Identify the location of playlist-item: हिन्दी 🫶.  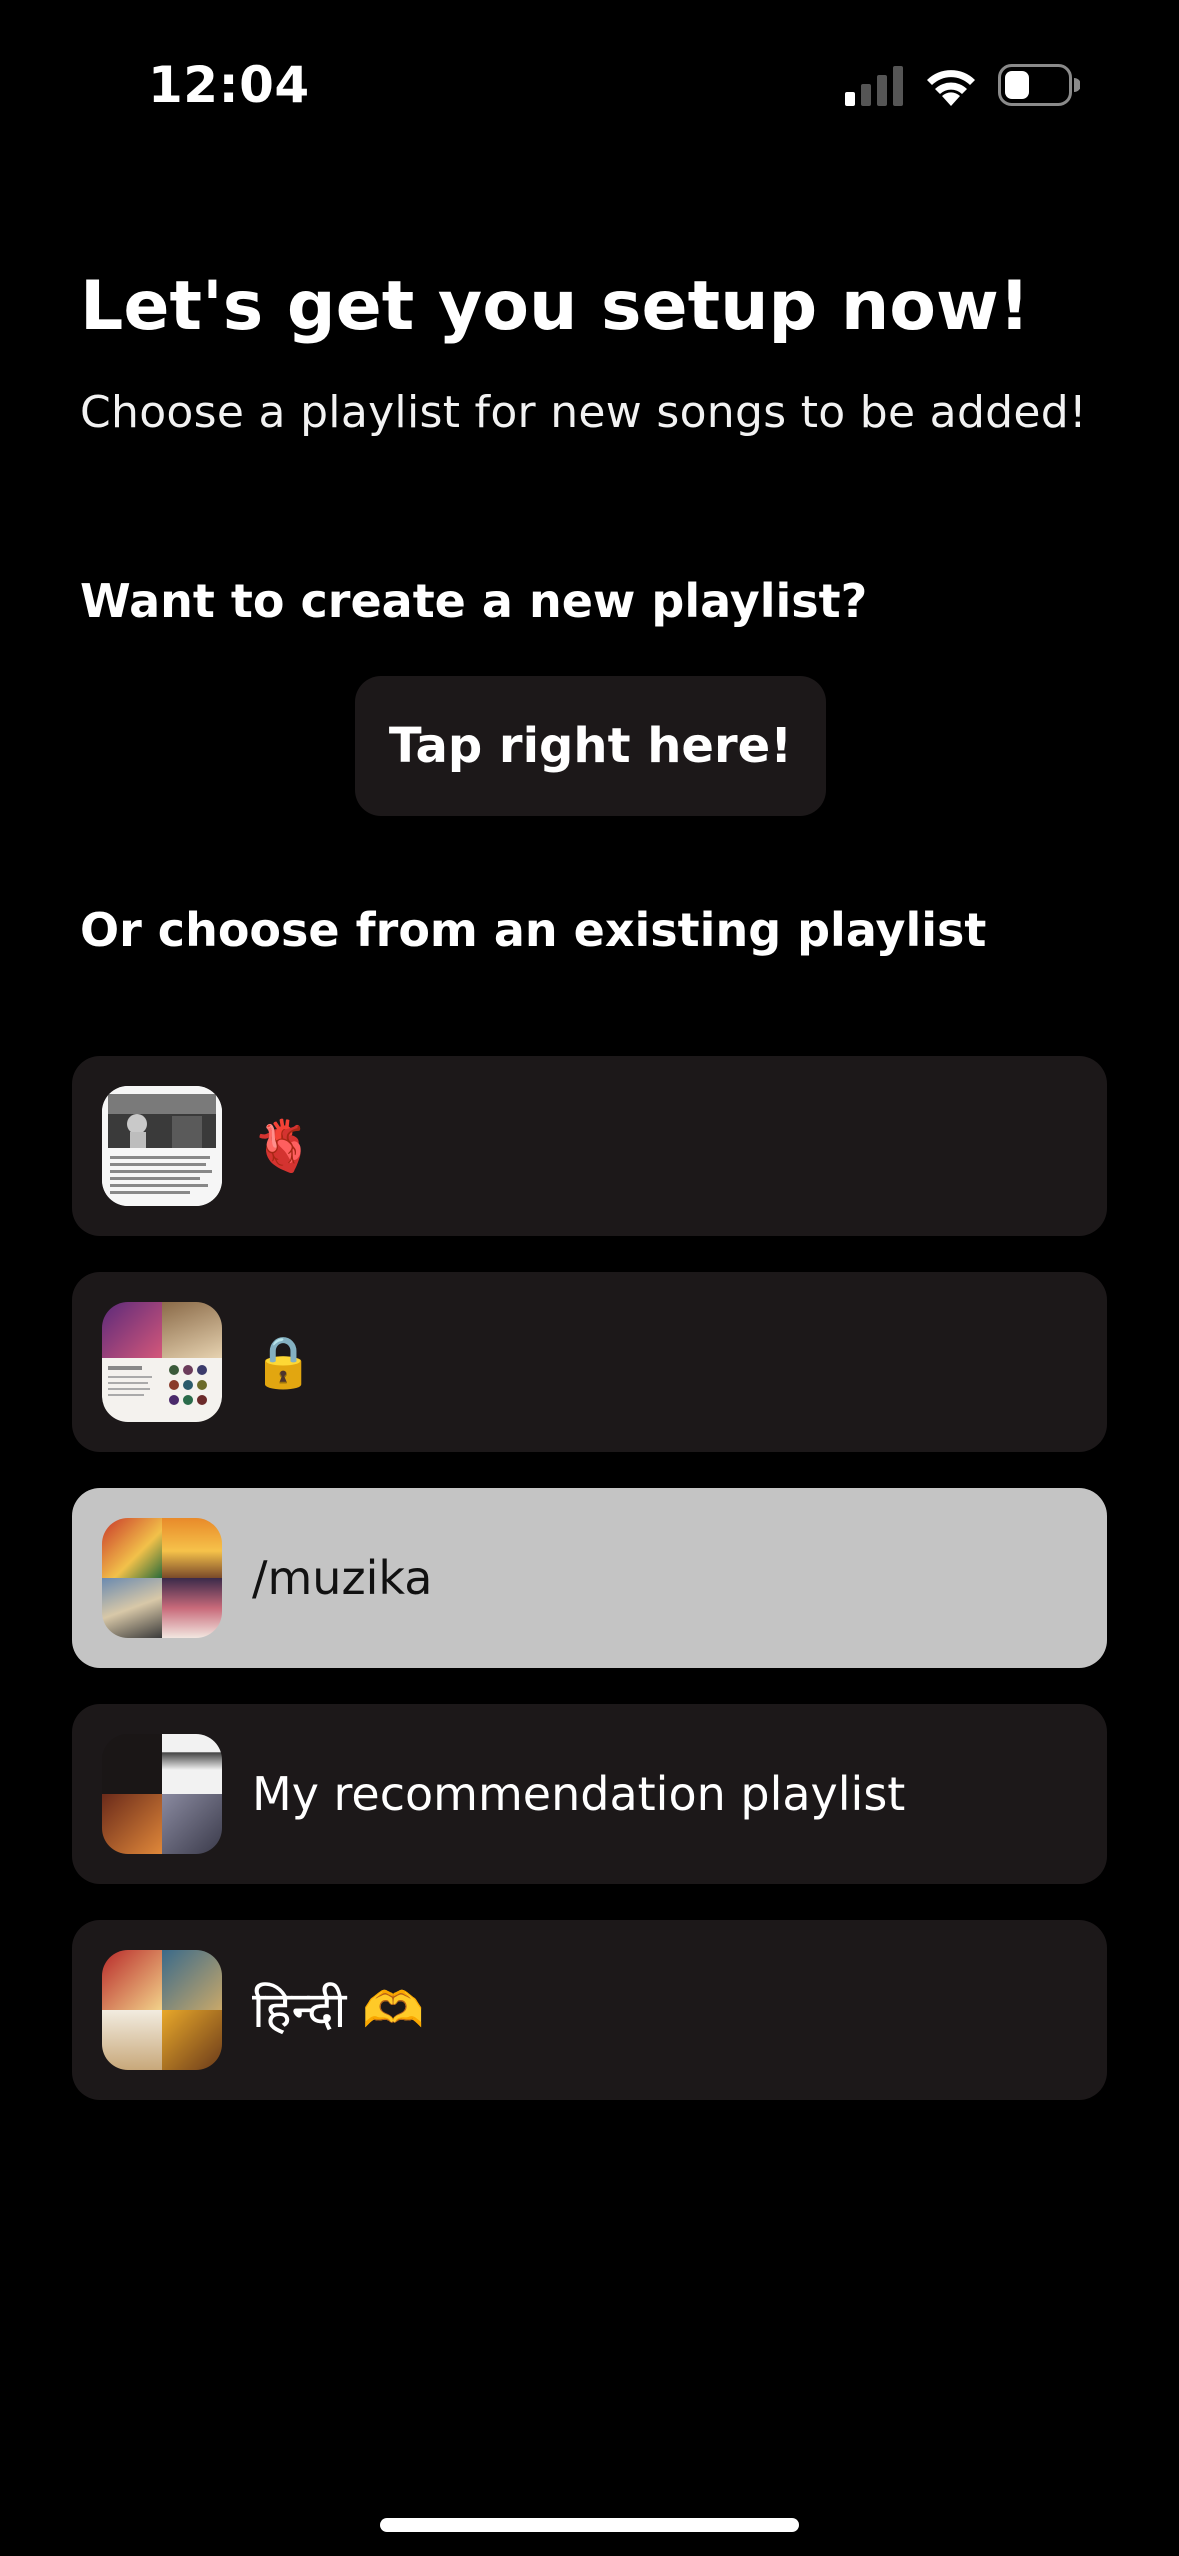
(589, 2010).